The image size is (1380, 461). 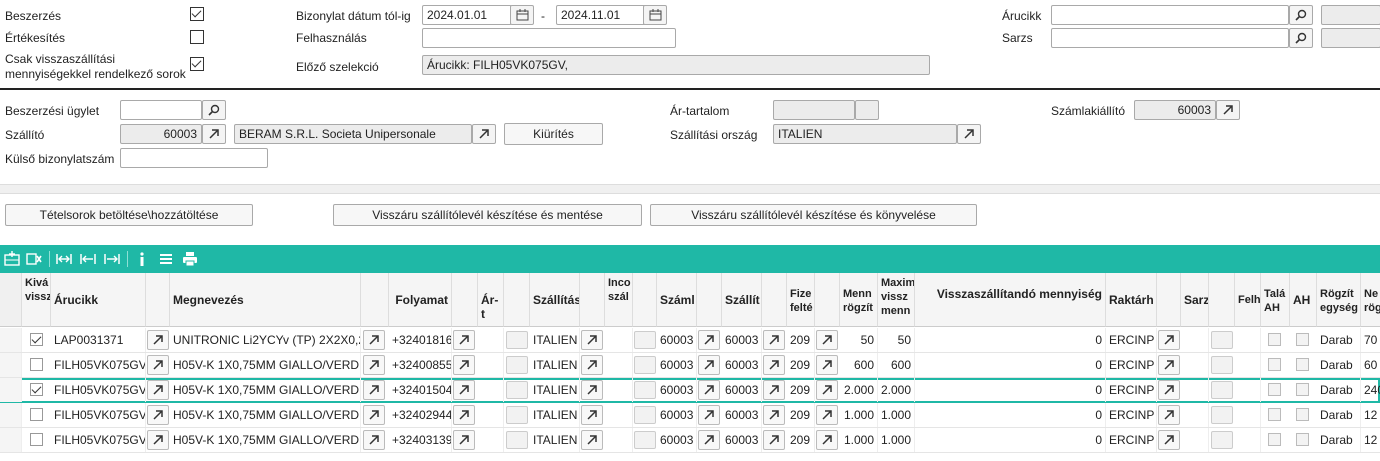 What do you see at coordinates (896, 340) in the screenshot?
I see `cell-maxi: 50` at bounding box center [896, 340].